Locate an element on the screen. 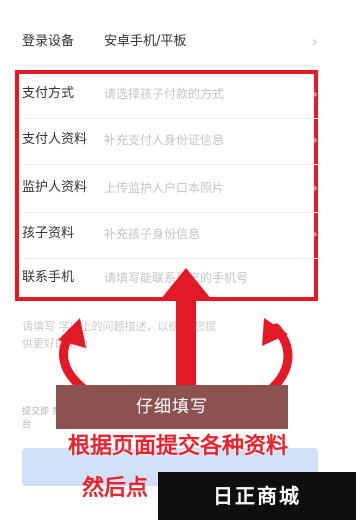 The height and width of the screenshot is (520, 356). watermark-logo: 日正商城 is located at coordinates (257, 496).